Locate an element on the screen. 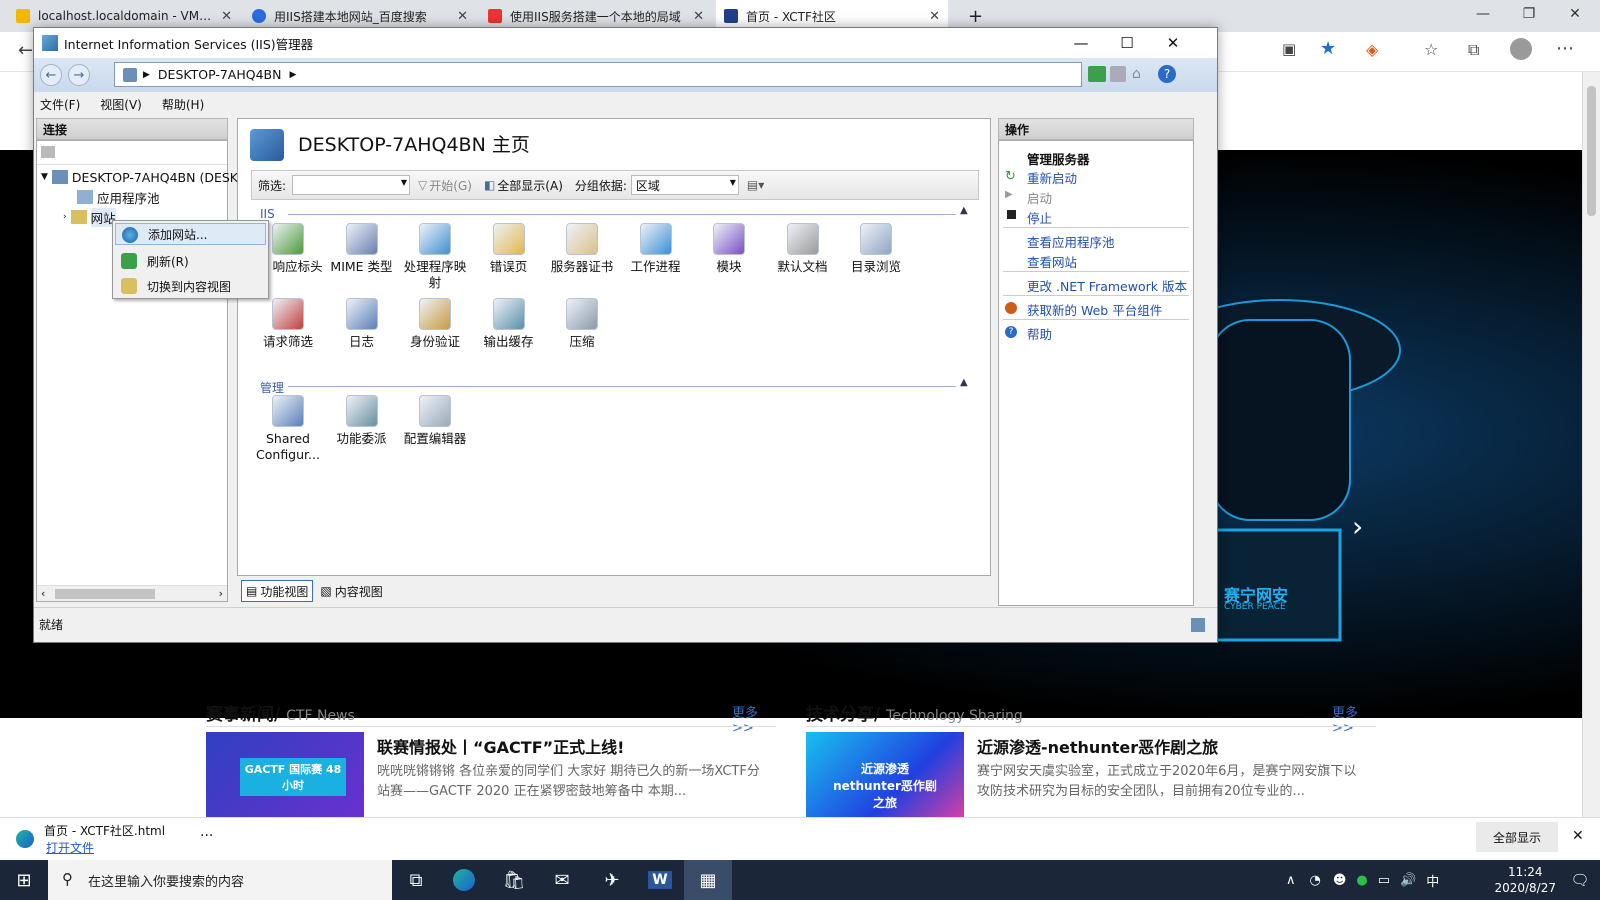 This screenshot has width=1600, height=900. feature-output-cache: 输出缓存 is located at coordinates (509, 324).